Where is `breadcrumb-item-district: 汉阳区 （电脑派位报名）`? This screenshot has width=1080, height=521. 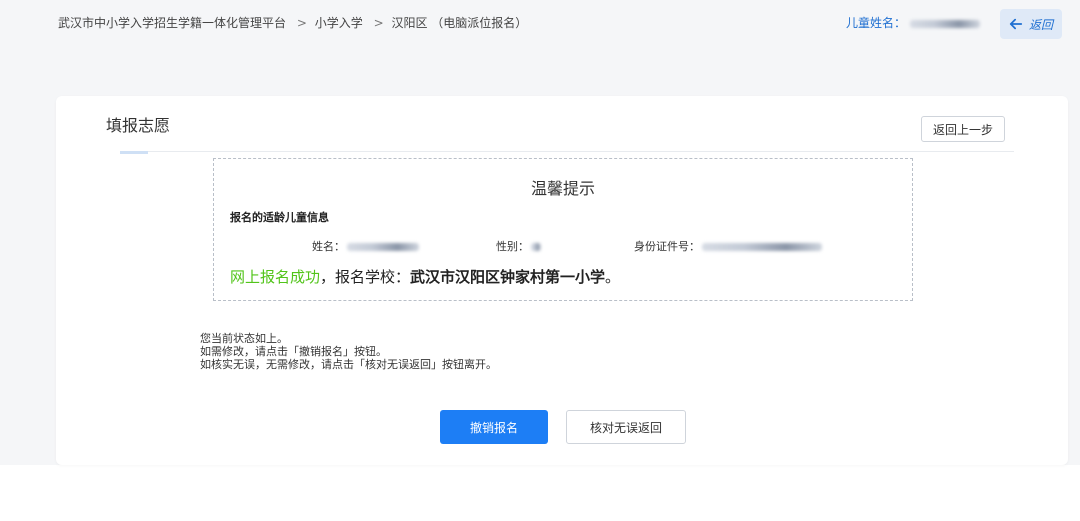 breadcrumb-item-district: 汉阳区 （电脑派位报名） is located at coordinates (459, 23).